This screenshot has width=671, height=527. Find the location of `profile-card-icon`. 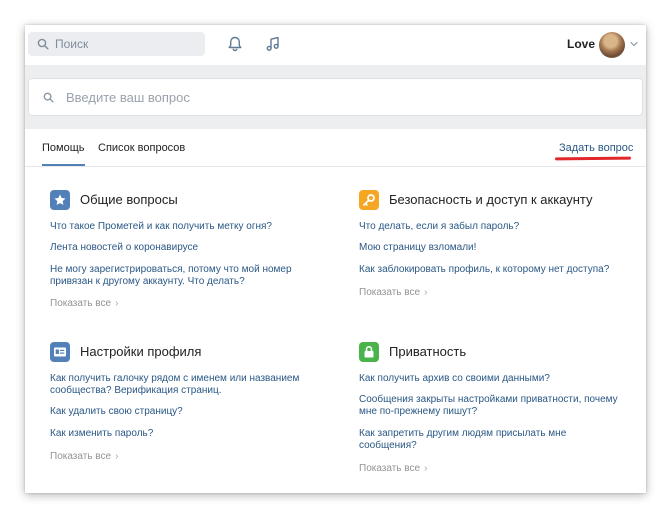

profile-card-icon is located at coordinates (60, 352).